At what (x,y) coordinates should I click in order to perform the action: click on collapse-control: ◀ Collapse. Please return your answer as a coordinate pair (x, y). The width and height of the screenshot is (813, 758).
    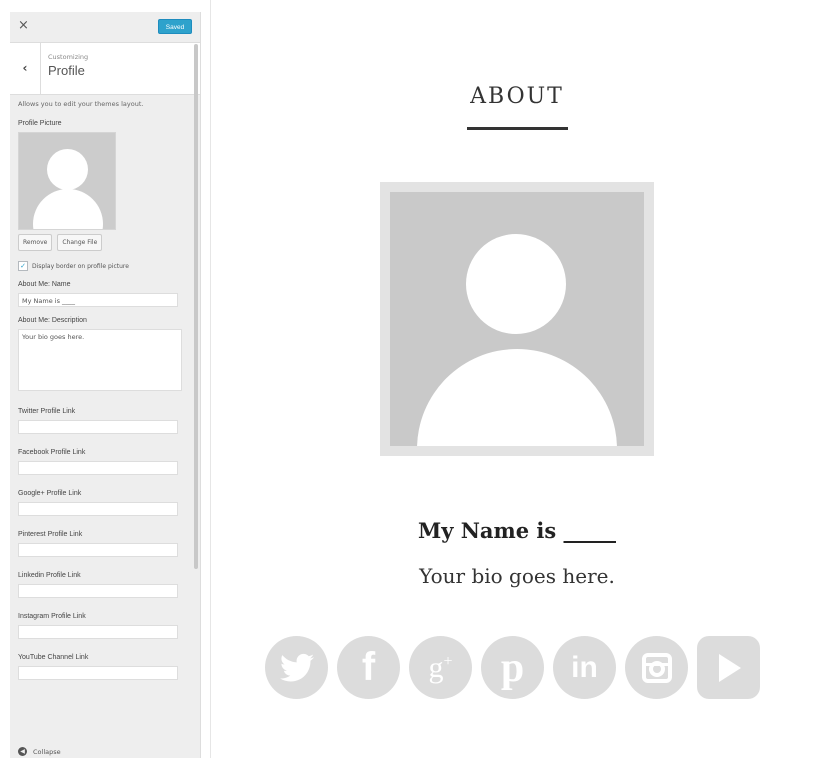
    Looking at the image, I should click on (39, 751).